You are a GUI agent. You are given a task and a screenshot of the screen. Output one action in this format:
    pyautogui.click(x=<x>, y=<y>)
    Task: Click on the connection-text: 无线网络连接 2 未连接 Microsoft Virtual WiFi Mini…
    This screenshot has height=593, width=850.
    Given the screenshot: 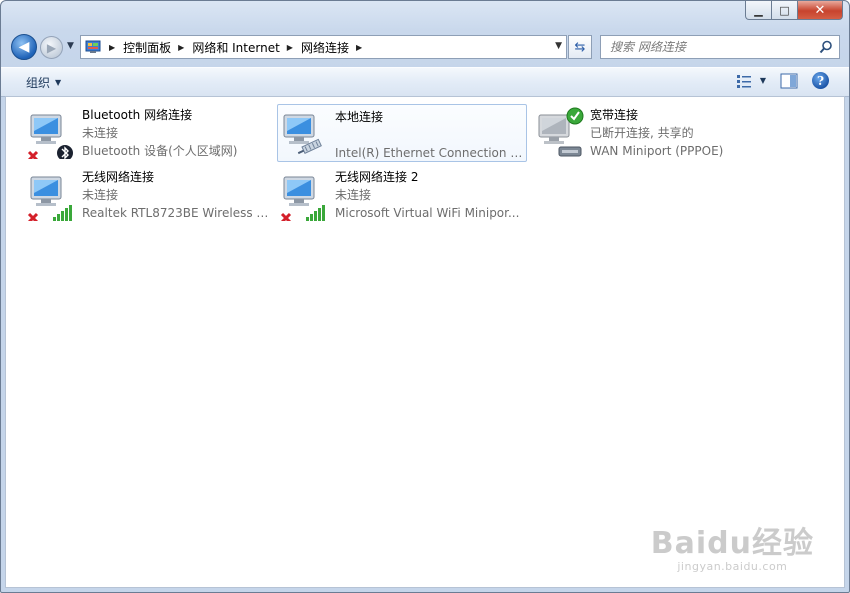 What is the action you would take?
    pyautogui.click(x=430, y=195)
    